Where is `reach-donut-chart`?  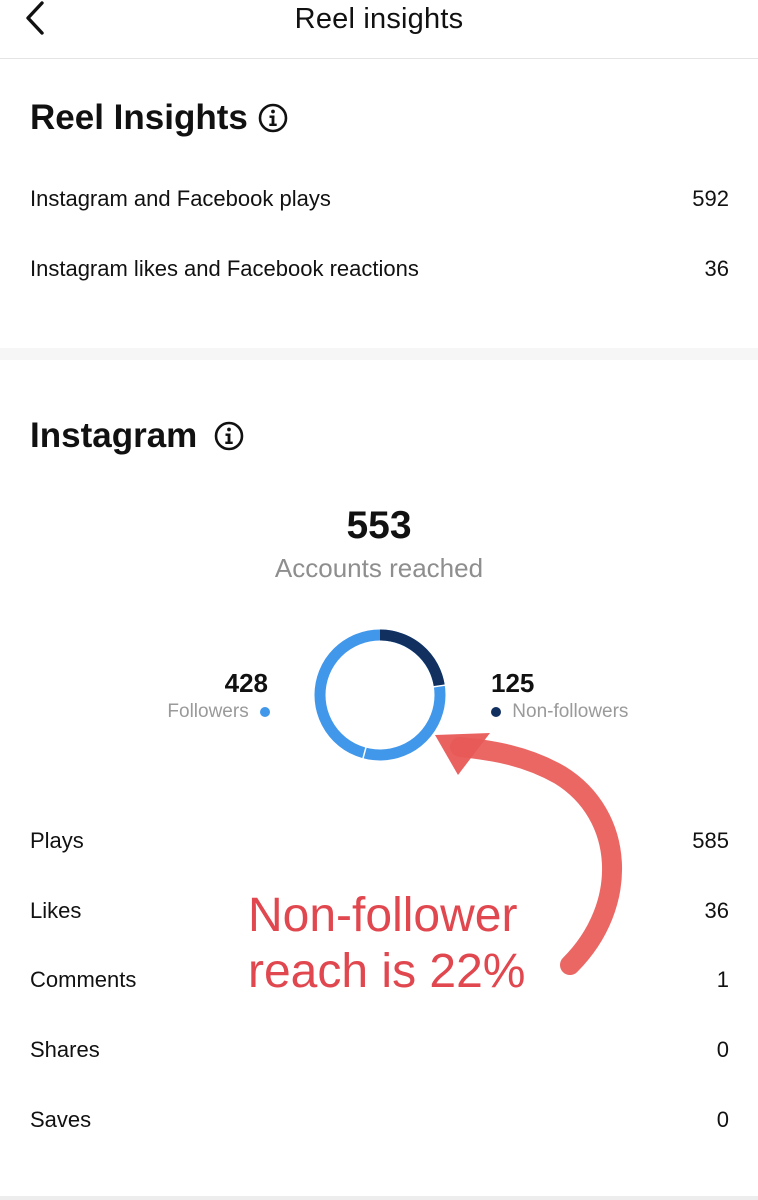
reach-donut-chart is located at coordinates (380, 695).